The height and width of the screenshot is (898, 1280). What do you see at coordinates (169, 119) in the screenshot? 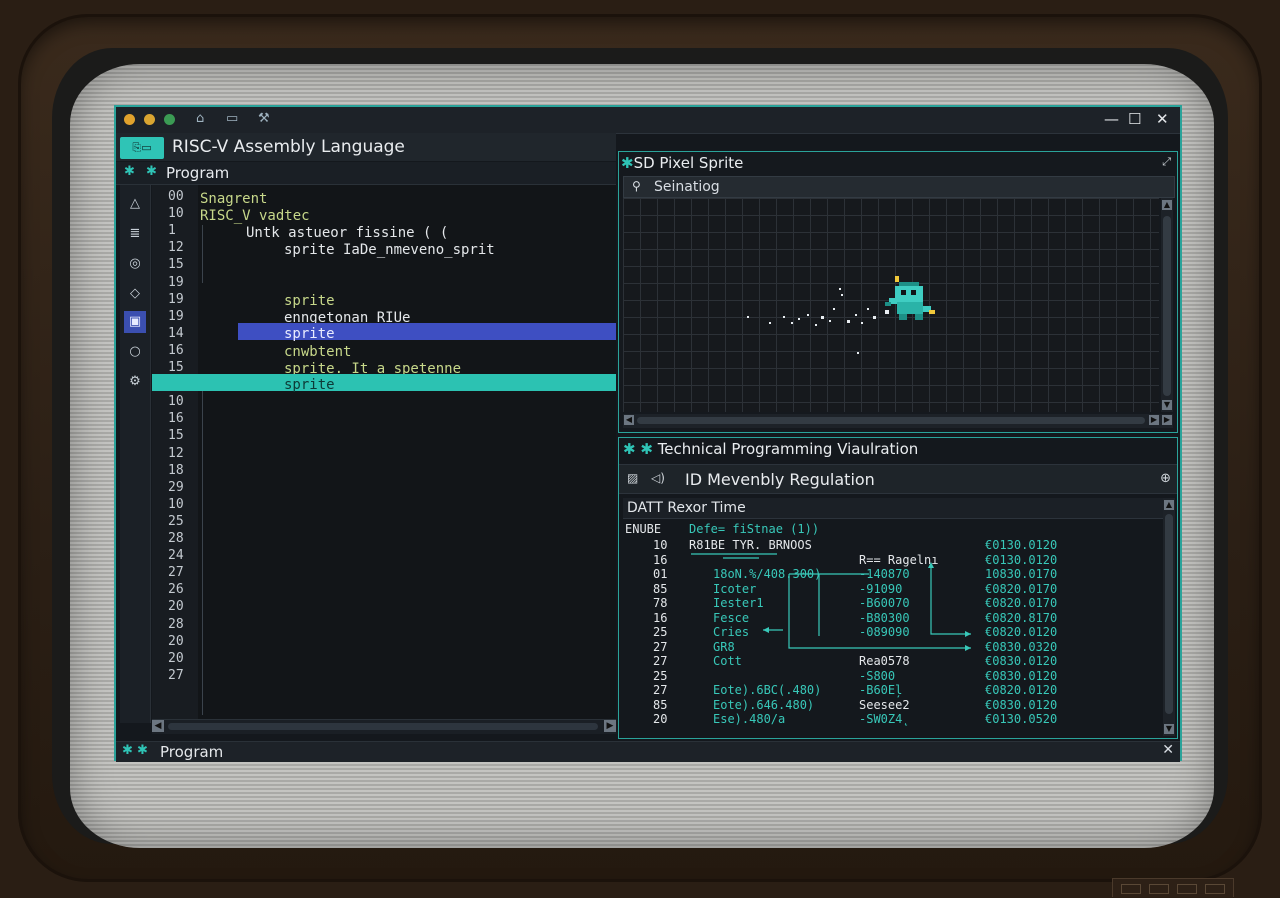
I see `maximize-dot-icon` at bounding box center [169, 119].